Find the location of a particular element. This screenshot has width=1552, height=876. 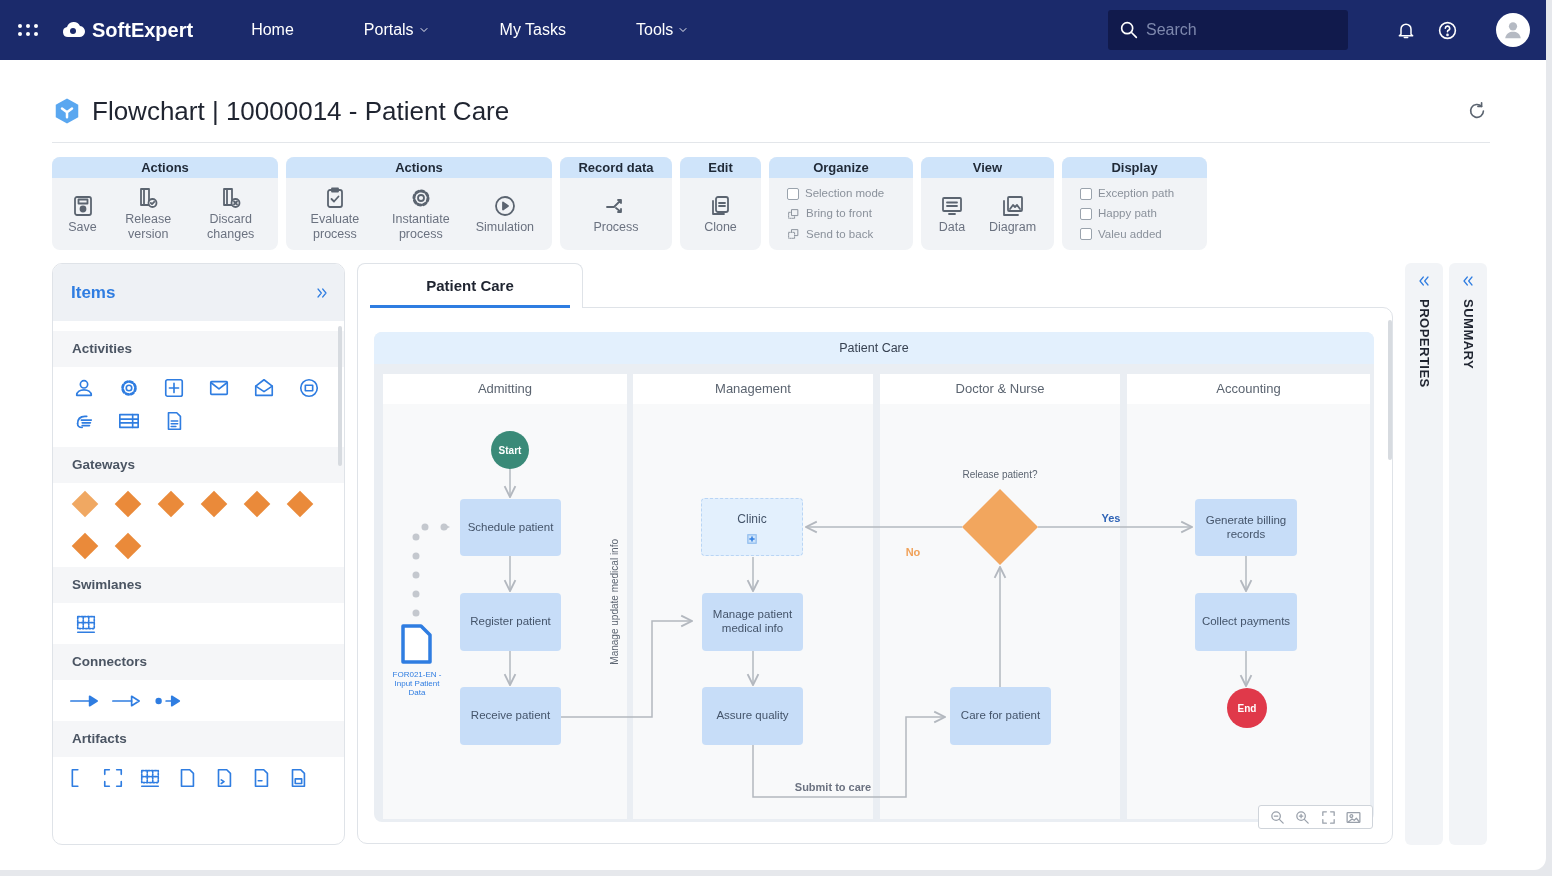

annotation-text: Manage update medical info is located at coordinates (614, 602).